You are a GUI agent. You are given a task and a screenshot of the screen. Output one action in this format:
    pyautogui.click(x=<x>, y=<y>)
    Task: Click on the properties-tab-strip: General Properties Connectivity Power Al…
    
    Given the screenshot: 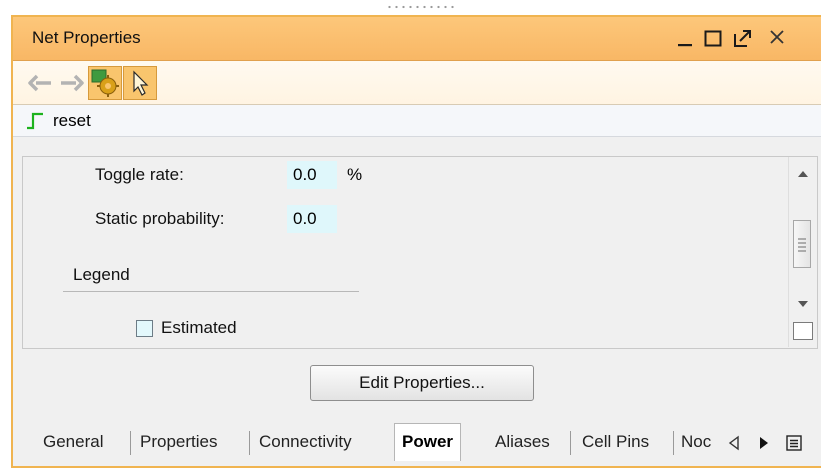 What is the action you would take?
    pyautogui.click(x=417, y=441)
    